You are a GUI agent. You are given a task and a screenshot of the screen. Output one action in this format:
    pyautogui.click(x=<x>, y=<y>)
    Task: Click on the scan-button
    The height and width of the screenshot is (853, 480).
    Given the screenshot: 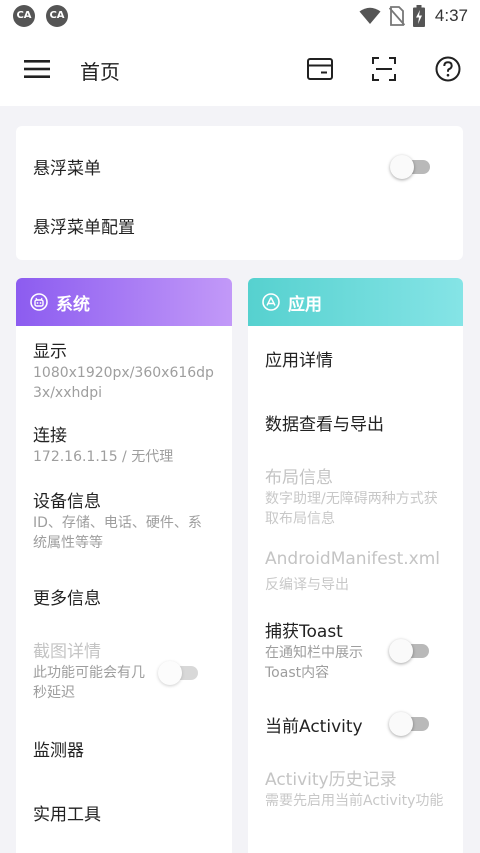 What is the action you would take?
    pyautogui.click(x=384, y=69)
    